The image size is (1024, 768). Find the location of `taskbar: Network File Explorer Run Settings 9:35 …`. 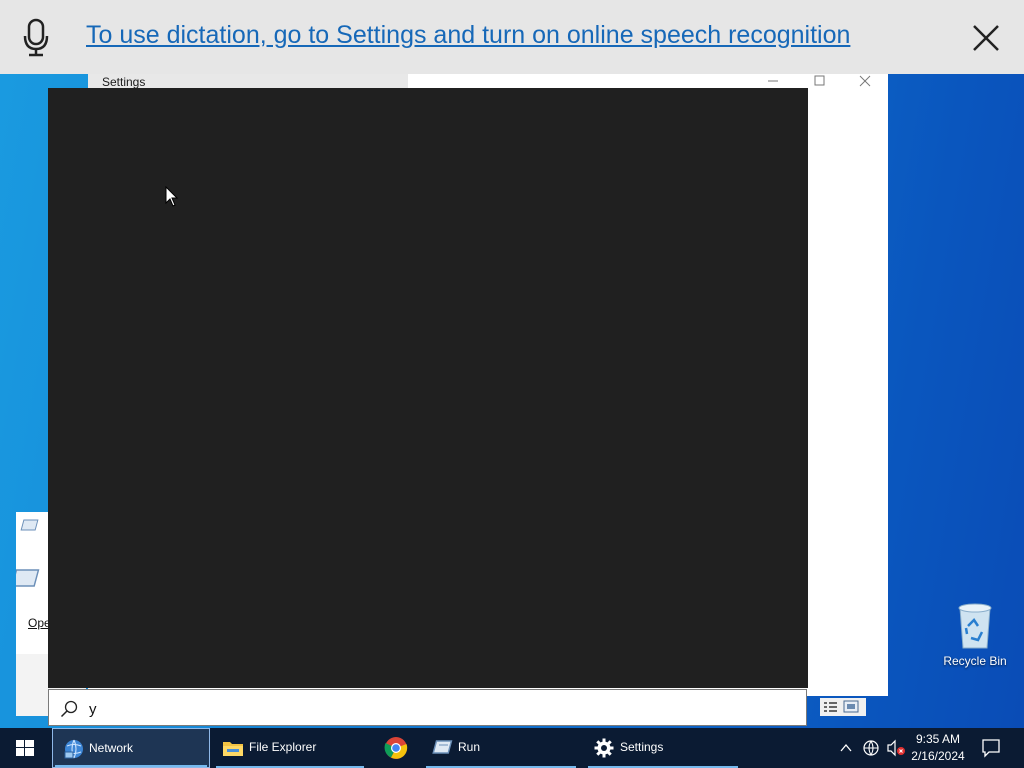

taskbar: Network File Explorer Run Settings 9:35 … is located at coordinates (512, 748).